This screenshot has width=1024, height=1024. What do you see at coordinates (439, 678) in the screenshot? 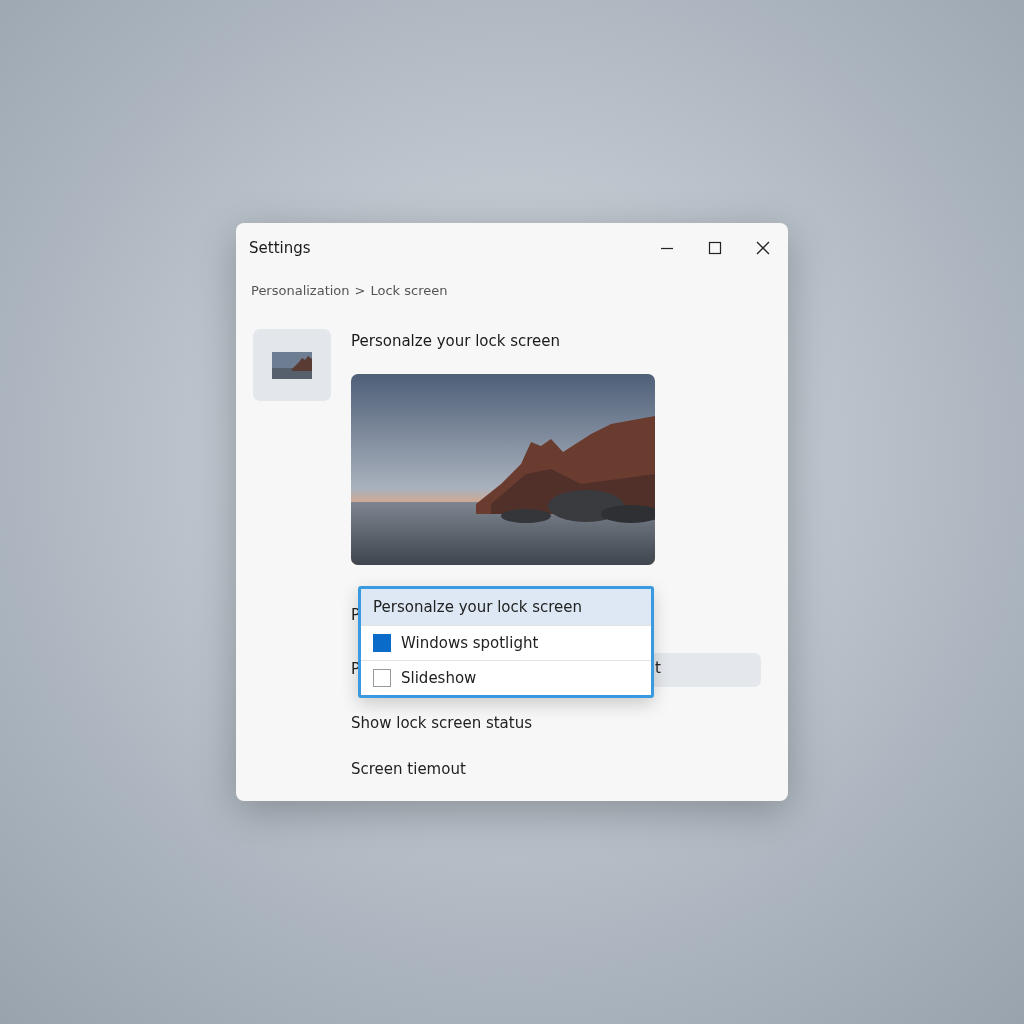
I see `option-label: Slideshow` at bounding box center [439, 678].